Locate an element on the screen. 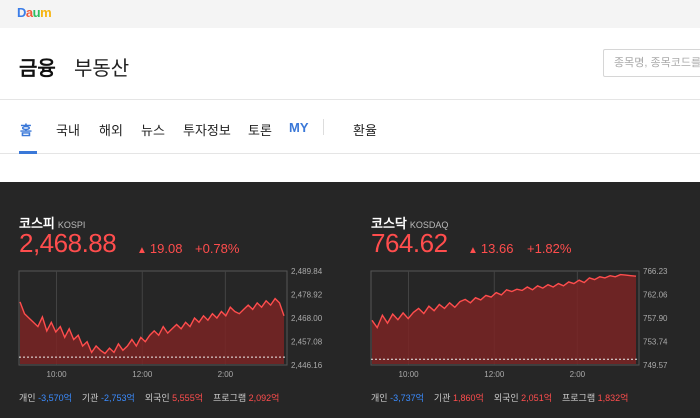 This screenshot has height=418, width=700. tab-overseas: 해외 is located at coordinates (111, 129).